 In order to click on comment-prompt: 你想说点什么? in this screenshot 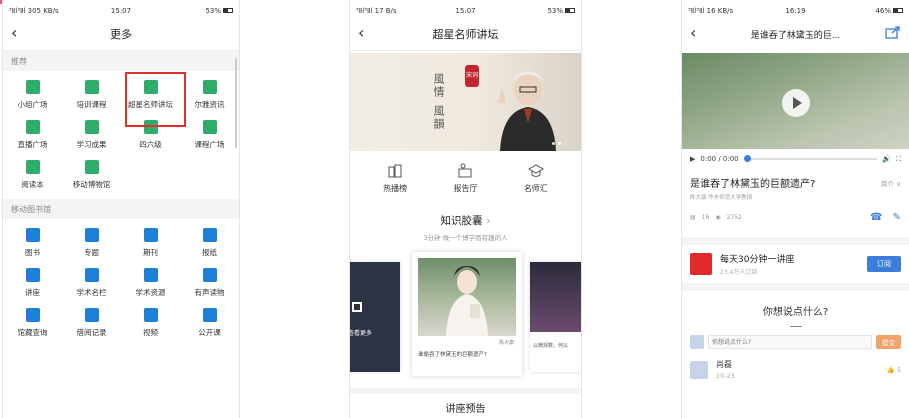, I will do `click(795, 312)`.